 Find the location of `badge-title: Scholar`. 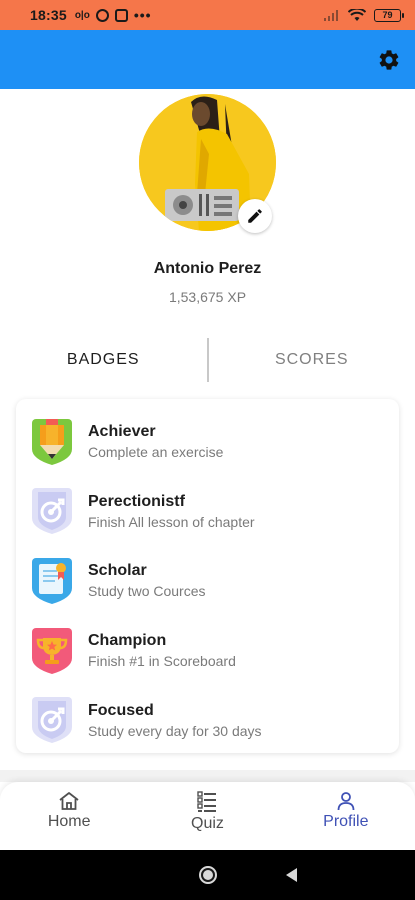

badge-title: Scholar is located at coordinates (117, 571).